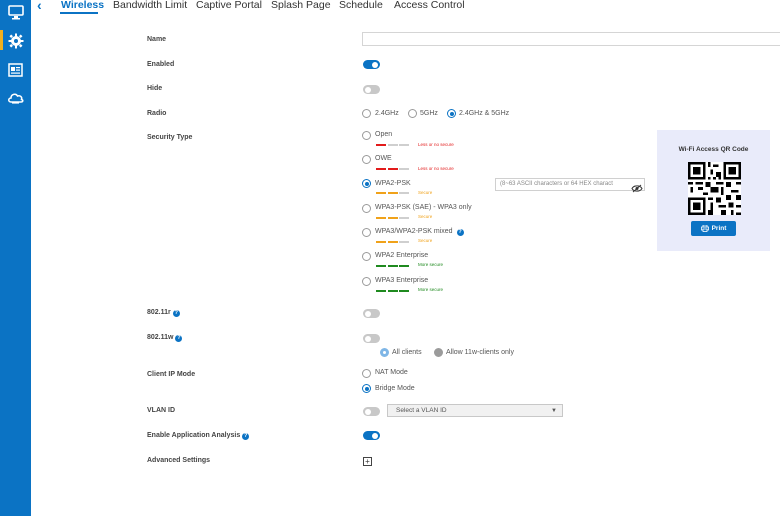 This screenshot has height=529, width=780. Describe the element at coordinates (423, 207) in the screenshot. I see `security-wpa3-sae-text: WPA3-PSK (SAE) - WPA3 only` at that location.